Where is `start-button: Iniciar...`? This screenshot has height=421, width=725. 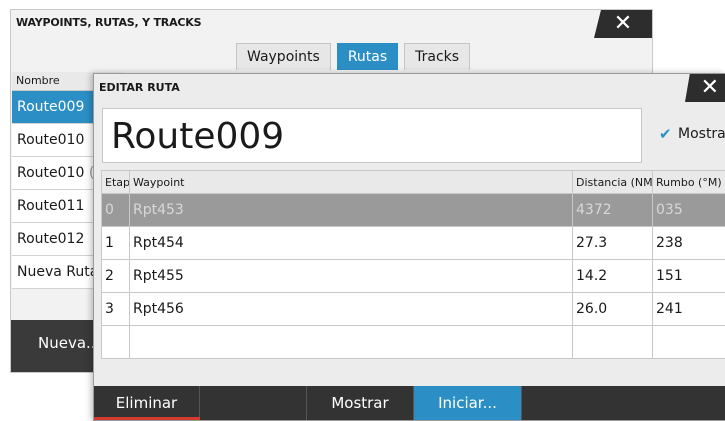
start-button: Iniciar... is located at coordinates (468, 403).